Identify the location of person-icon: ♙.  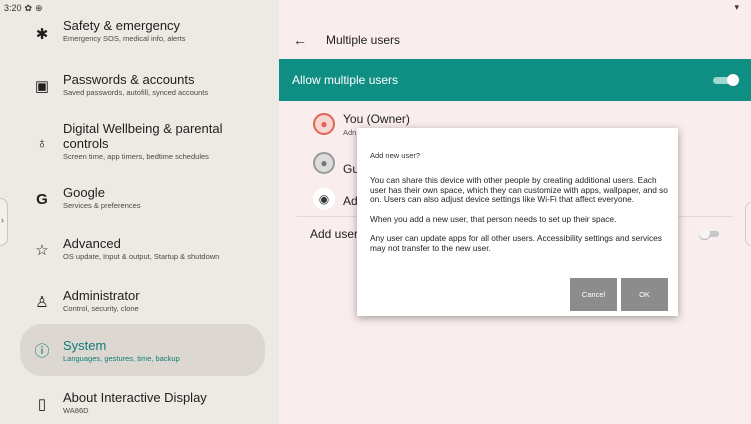
(42, 302).